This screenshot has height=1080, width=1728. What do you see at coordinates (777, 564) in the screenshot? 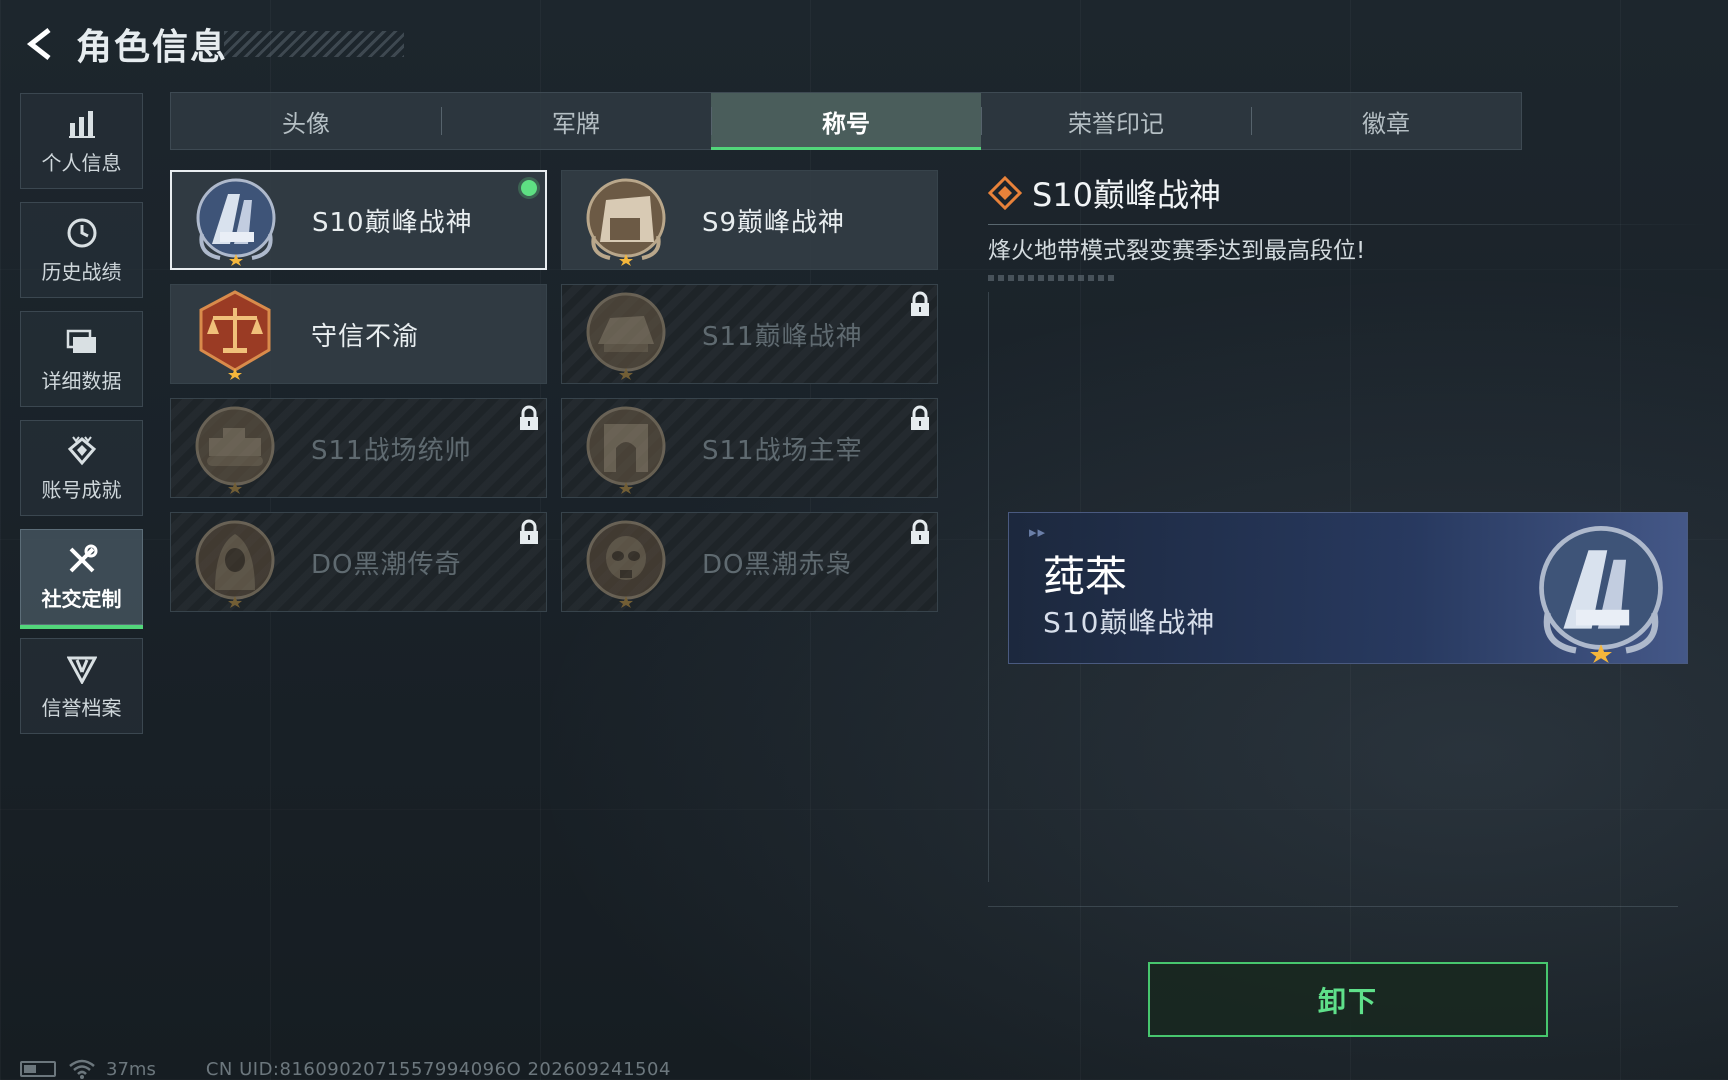
I see `title-label: DO黑潮赤枭` at bounding box center [777, 564].